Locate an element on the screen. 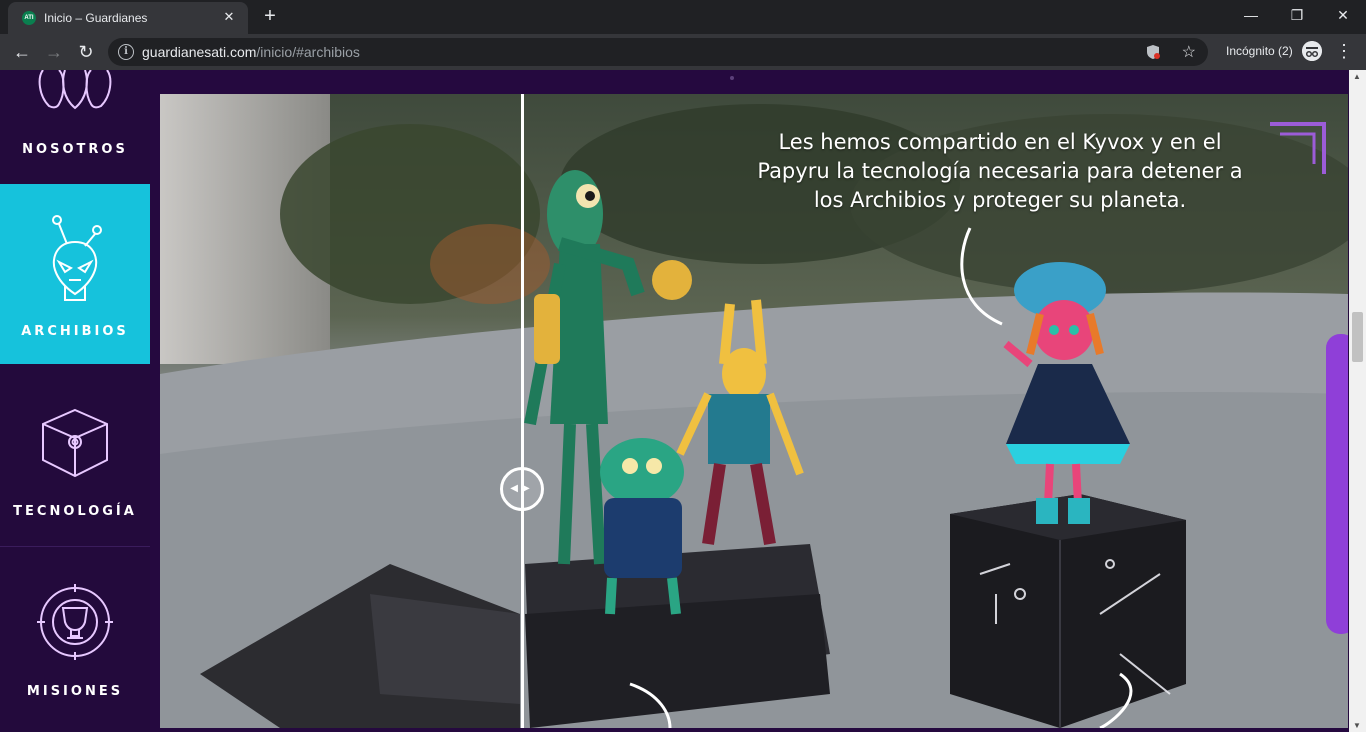 Image resolution: width=1366 pixels, height=732 pixels. sidebar-item-nosotros: NOSOTROS is located at coordinates (75, 126).